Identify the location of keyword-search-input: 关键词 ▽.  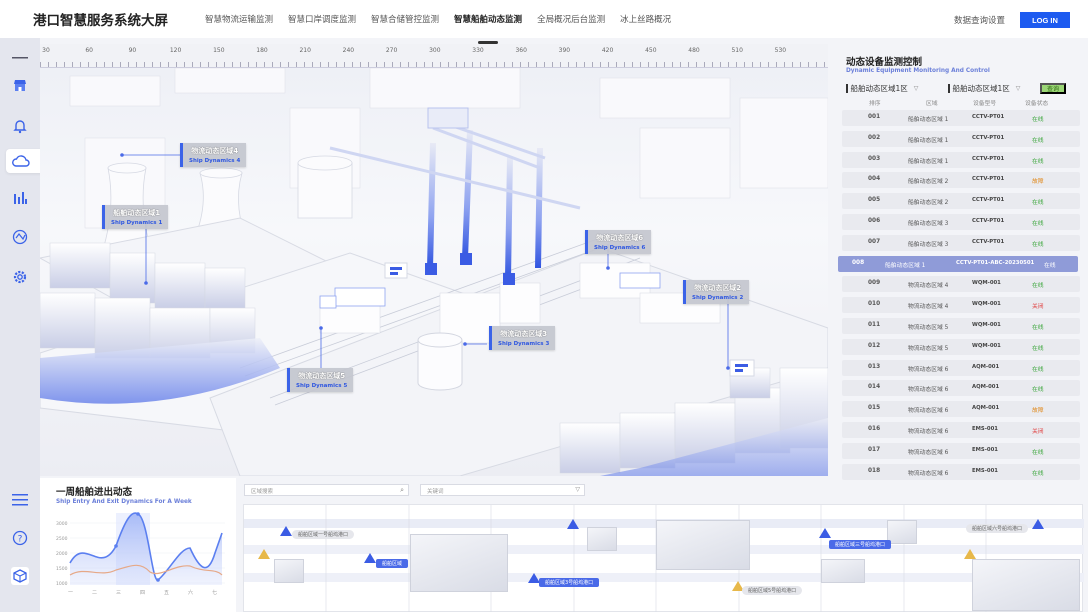
(502, 490).